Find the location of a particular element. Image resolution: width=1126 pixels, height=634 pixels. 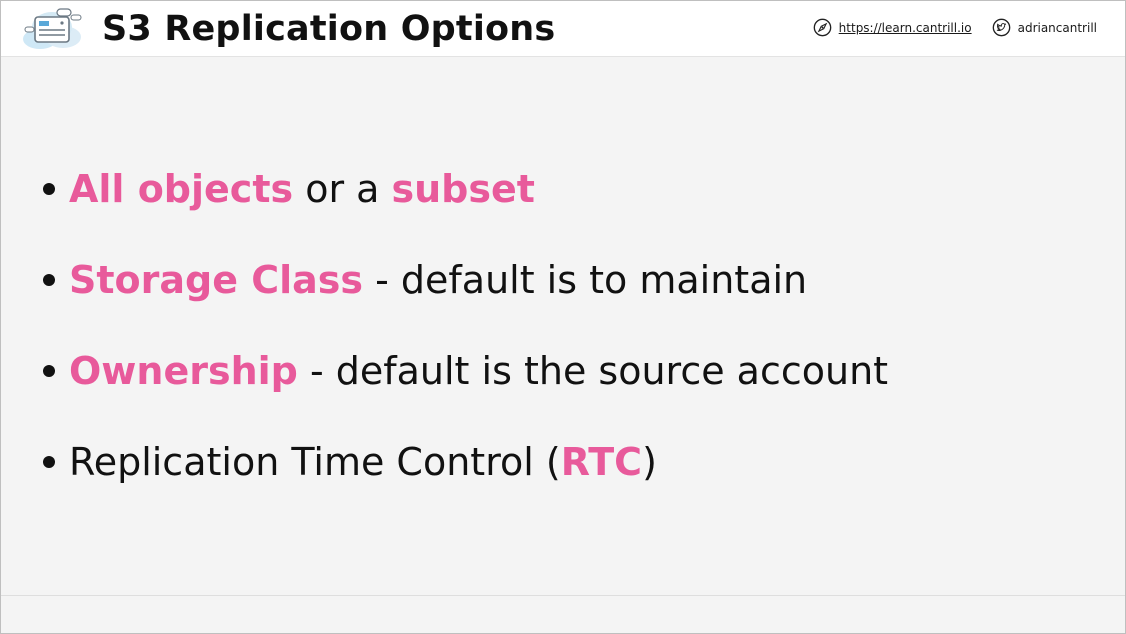

website-link-item: https://learn.cantrill.io is located at coordinates (892, 27).